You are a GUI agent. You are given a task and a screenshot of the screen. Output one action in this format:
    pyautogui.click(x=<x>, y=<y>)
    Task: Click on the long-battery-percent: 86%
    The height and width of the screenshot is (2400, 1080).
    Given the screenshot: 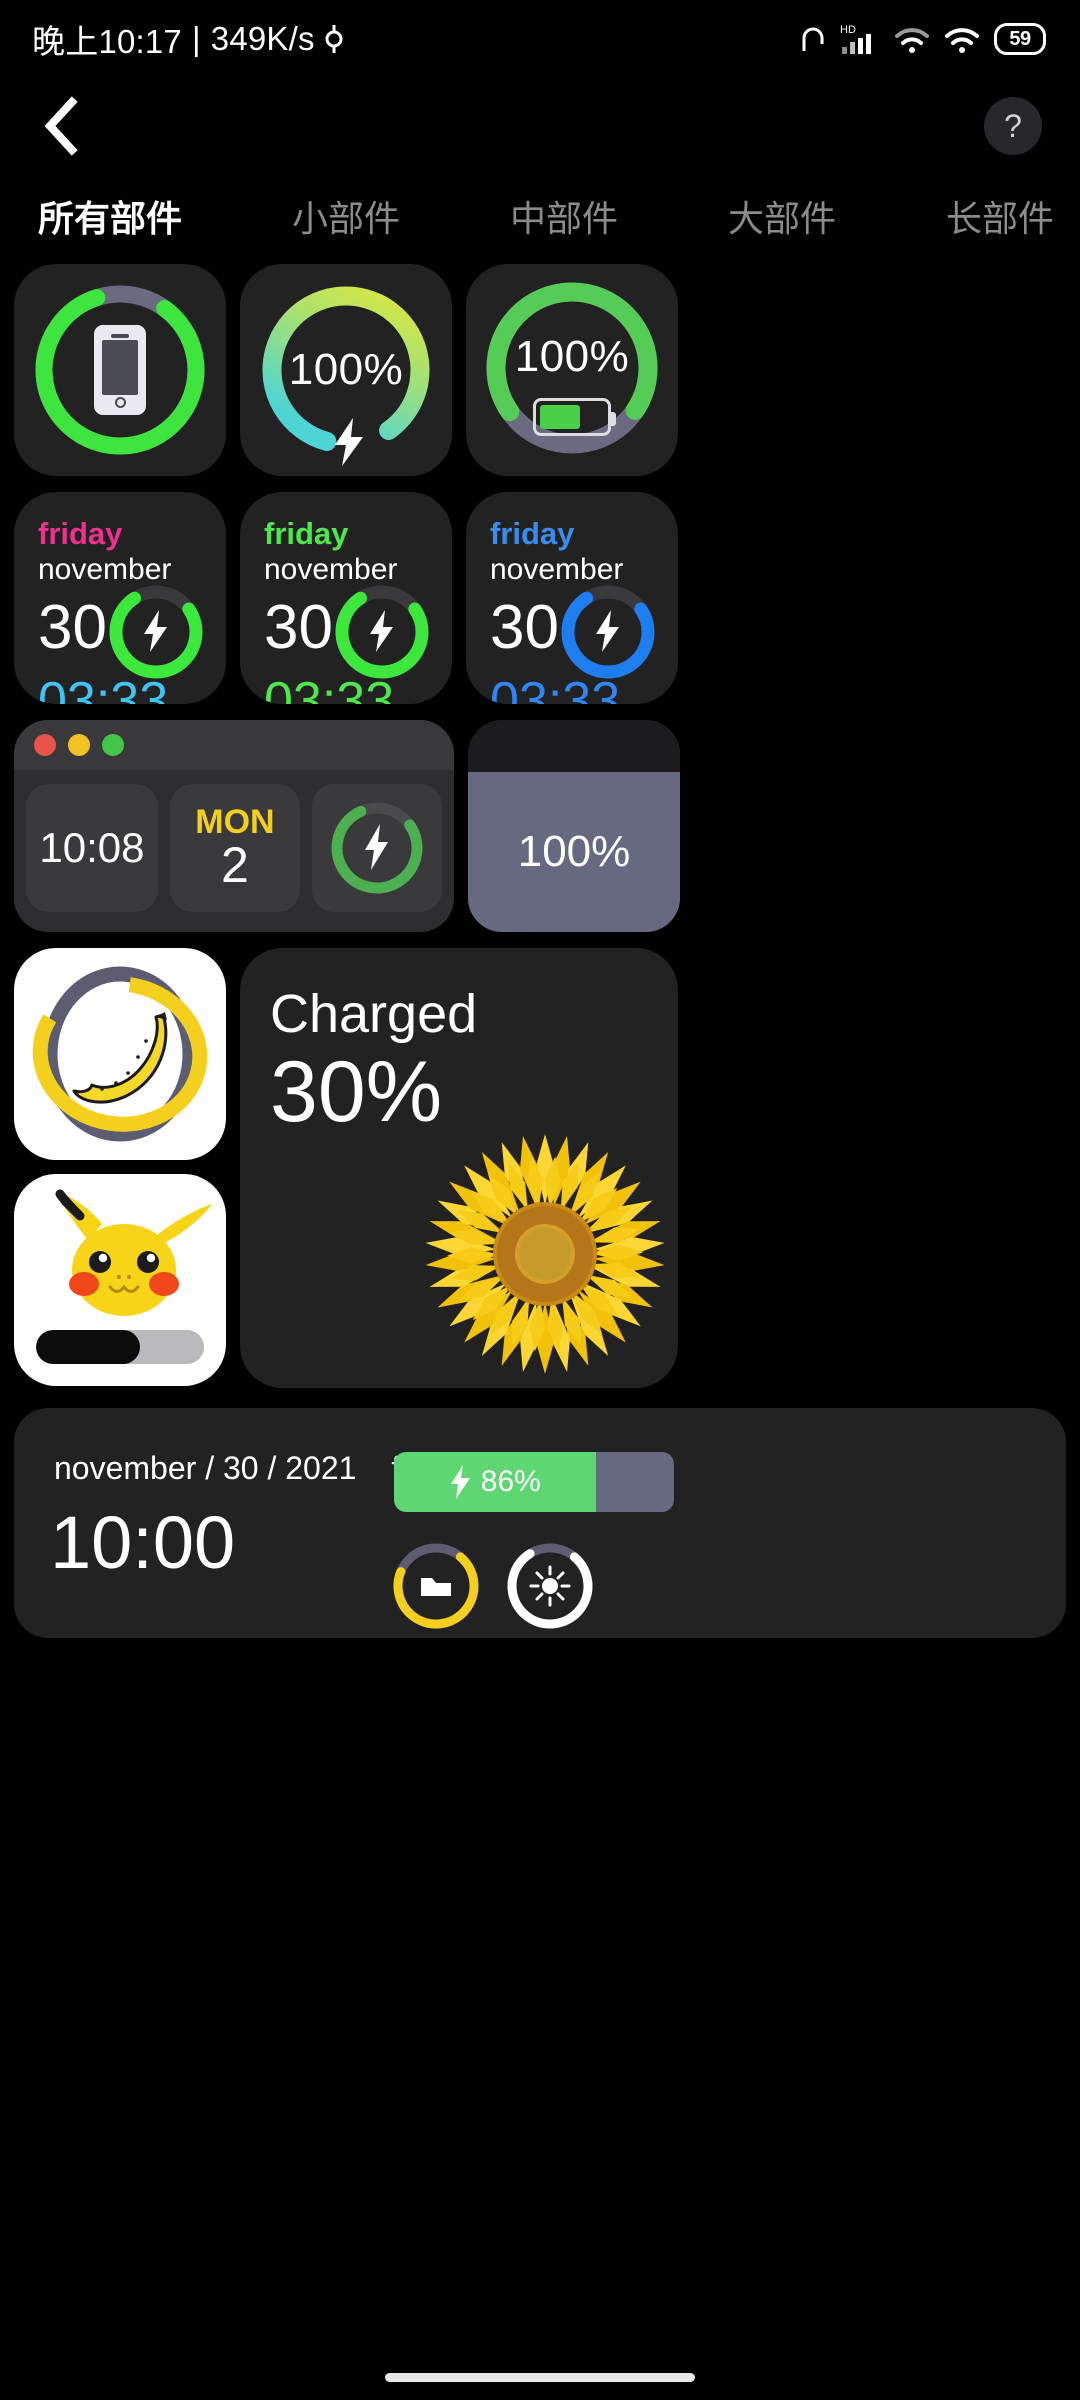 What is the action you would take?
    pyautogui.click(x=510, y=1481)
    